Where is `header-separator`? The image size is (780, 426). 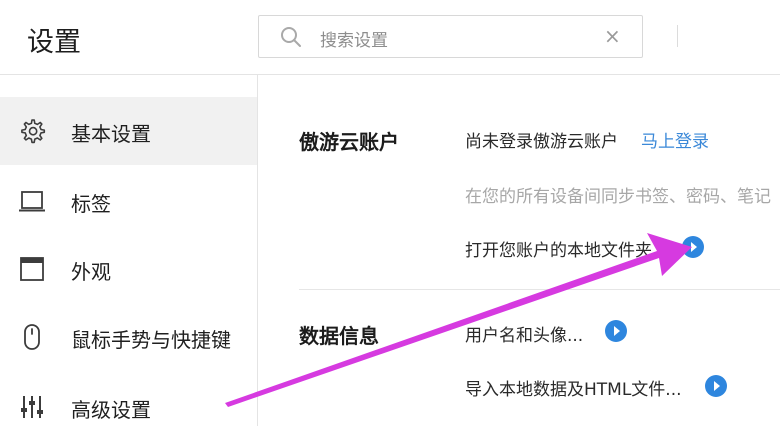
header-separator is located at coordinates (390, 74).